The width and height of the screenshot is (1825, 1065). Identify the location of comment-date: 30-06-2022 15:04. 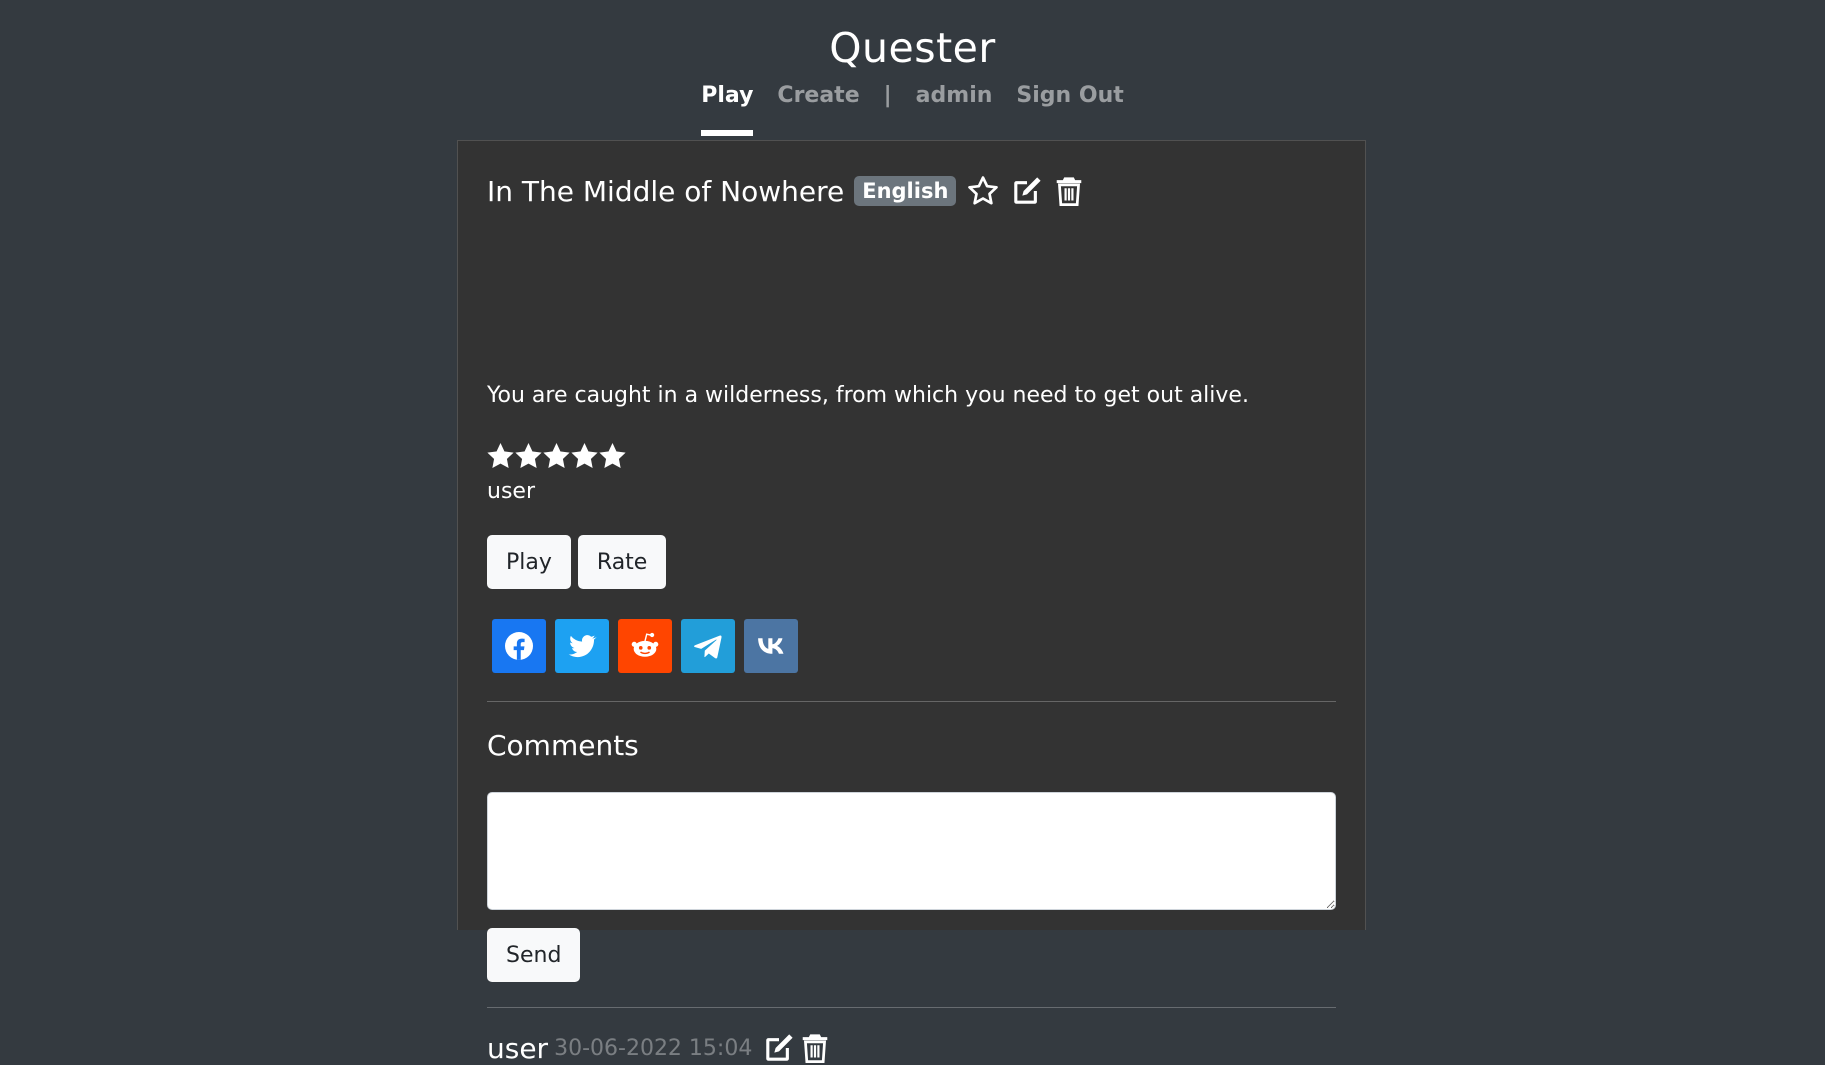
(653, 1048).